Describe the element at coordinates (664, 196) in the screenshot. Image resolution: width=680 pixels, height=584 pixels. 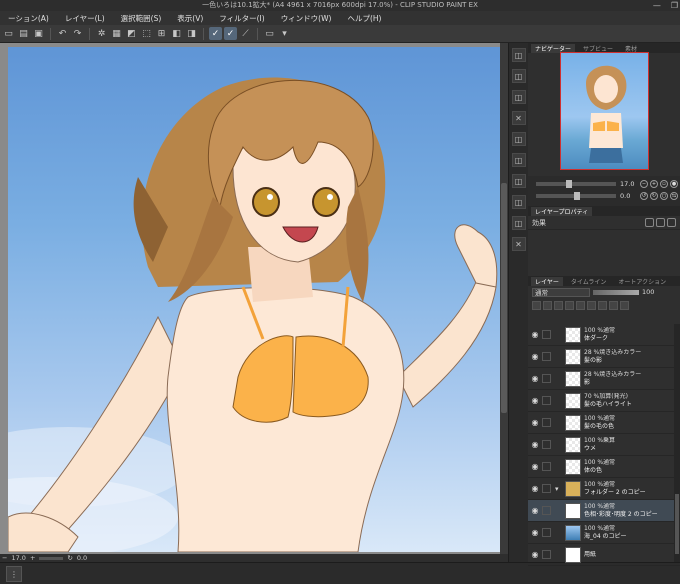
I see `reset-rotation-icon: ○` at that location.